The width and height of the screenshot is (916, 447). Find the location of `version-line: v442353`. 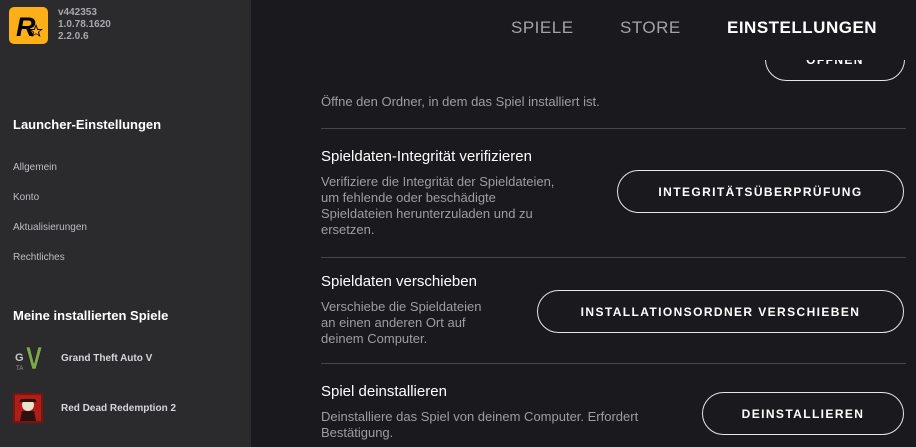

version-line: v442353 is located at coordinates (77, 12).